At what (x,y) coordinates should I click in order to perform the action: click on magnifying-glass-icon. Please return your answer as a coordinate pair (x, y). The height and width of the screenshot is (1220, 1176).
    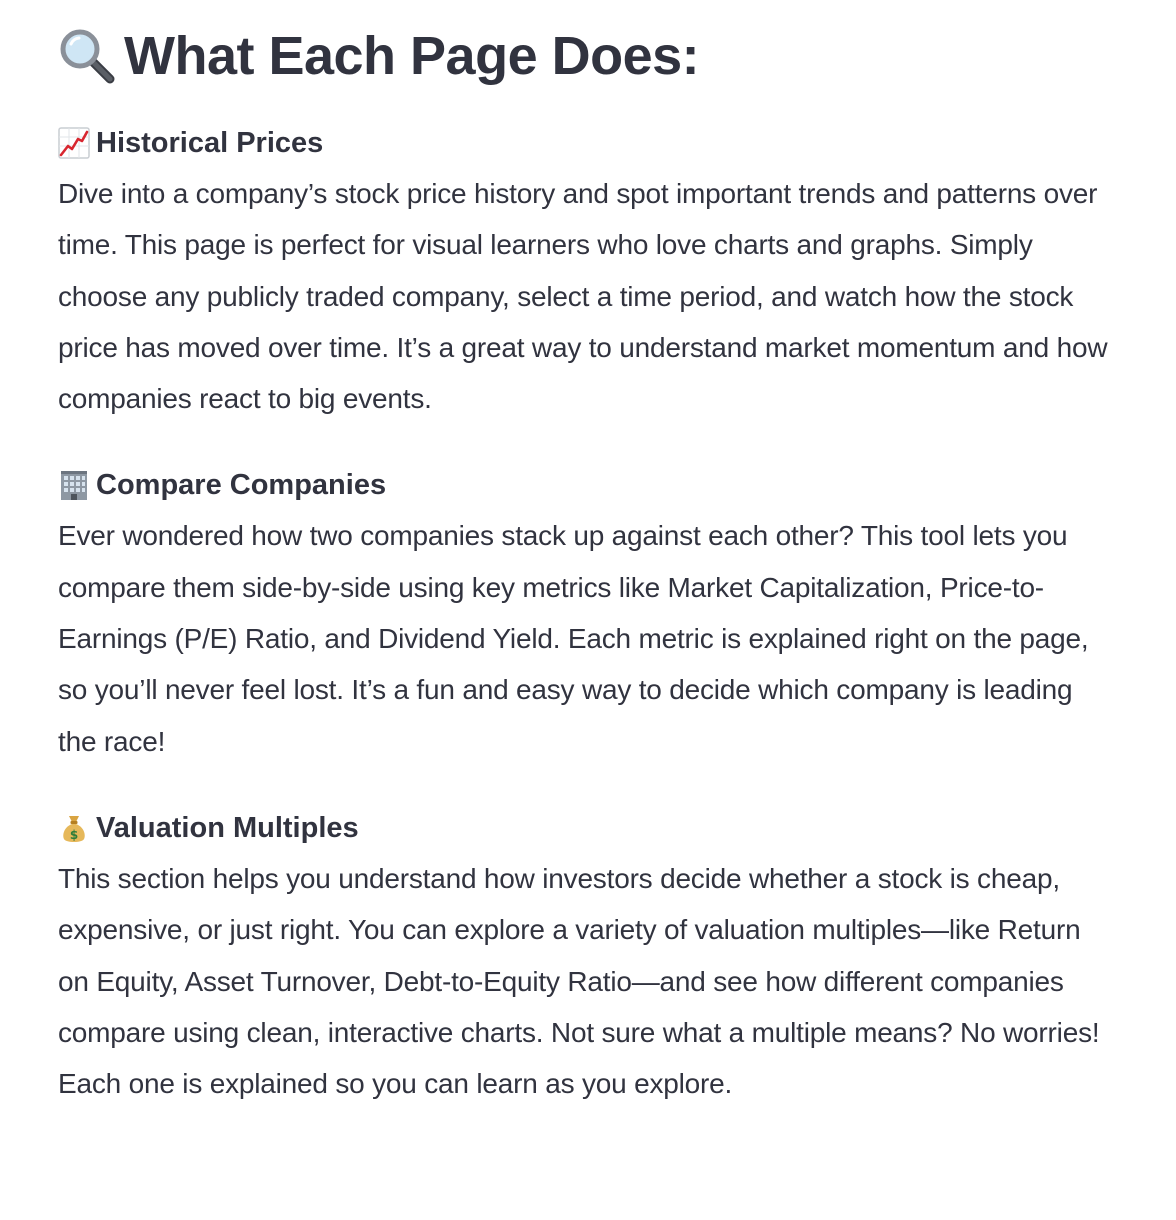
    Looking at the image, I should click on (87, 56).